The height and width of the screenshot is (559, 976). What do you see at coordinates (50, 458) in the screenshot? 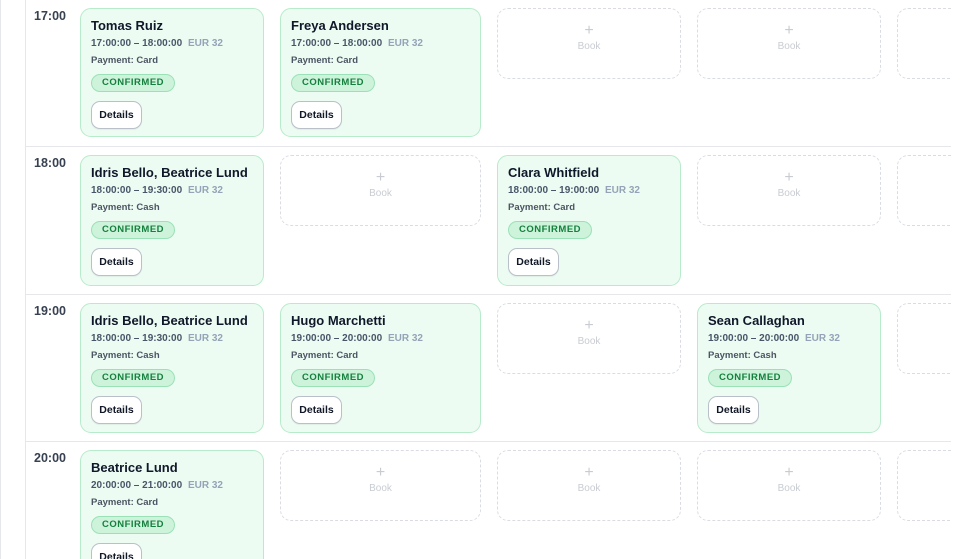
I see `time-label-2000: 20:00` at bounding box center [50, 458].